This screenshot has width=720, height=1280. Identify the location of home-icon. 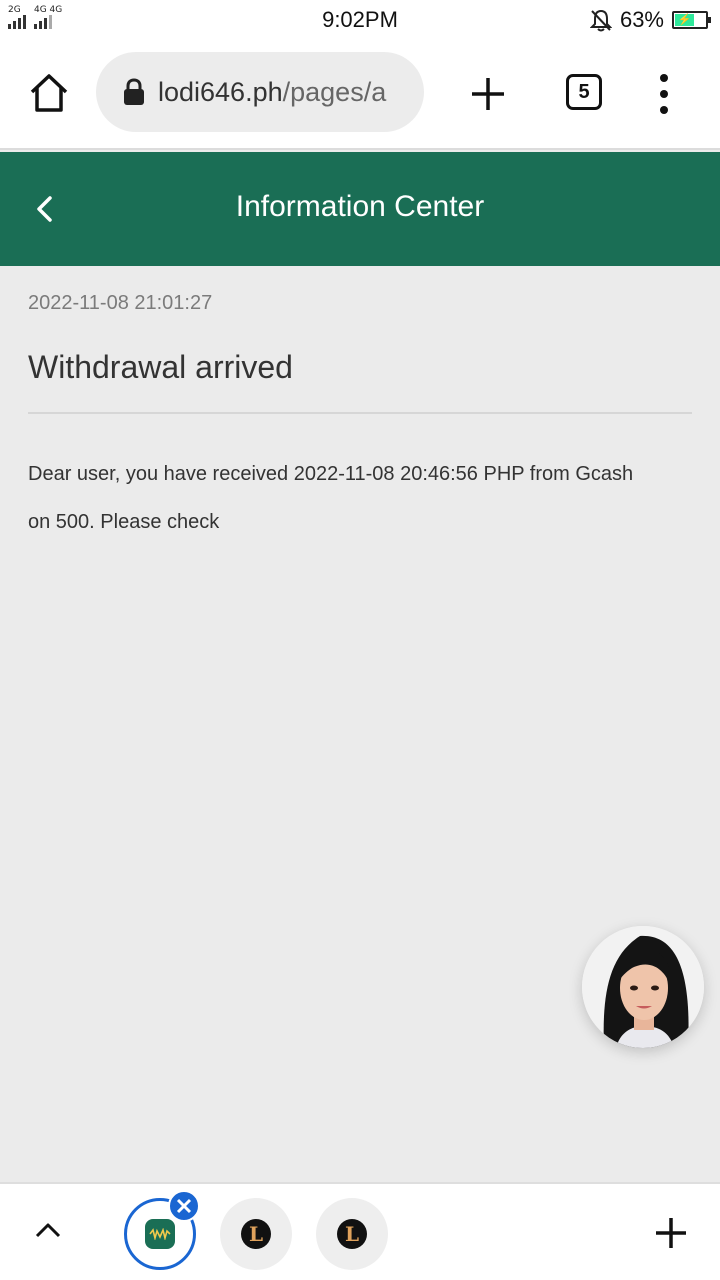
(49, 93).